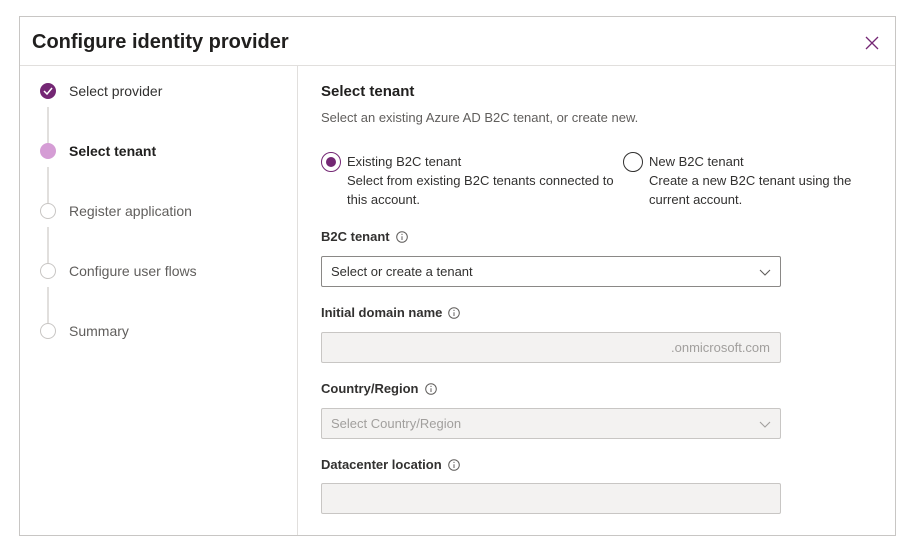 The height and width of the screenshot is (557, 917). What do you see at coordinates (381, 464) in the screenshot?
I see `field-label-text: Datacenter location` at bounding box center [381, 464].